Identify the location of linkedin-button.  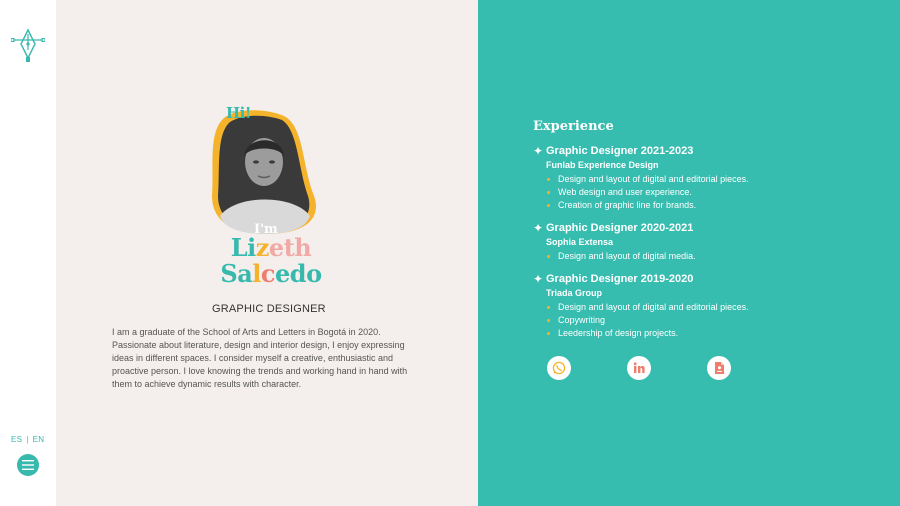
(639, 368).